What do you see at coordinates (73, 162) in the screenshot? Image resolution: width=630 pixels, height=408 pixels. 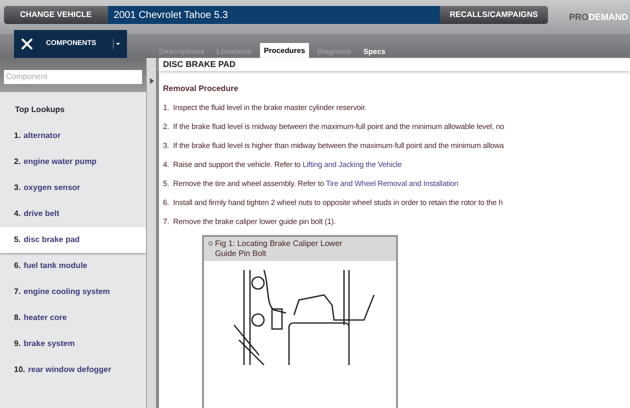 I see `lookup-item: 2. engine water pump` at bounding box center [73, 162].